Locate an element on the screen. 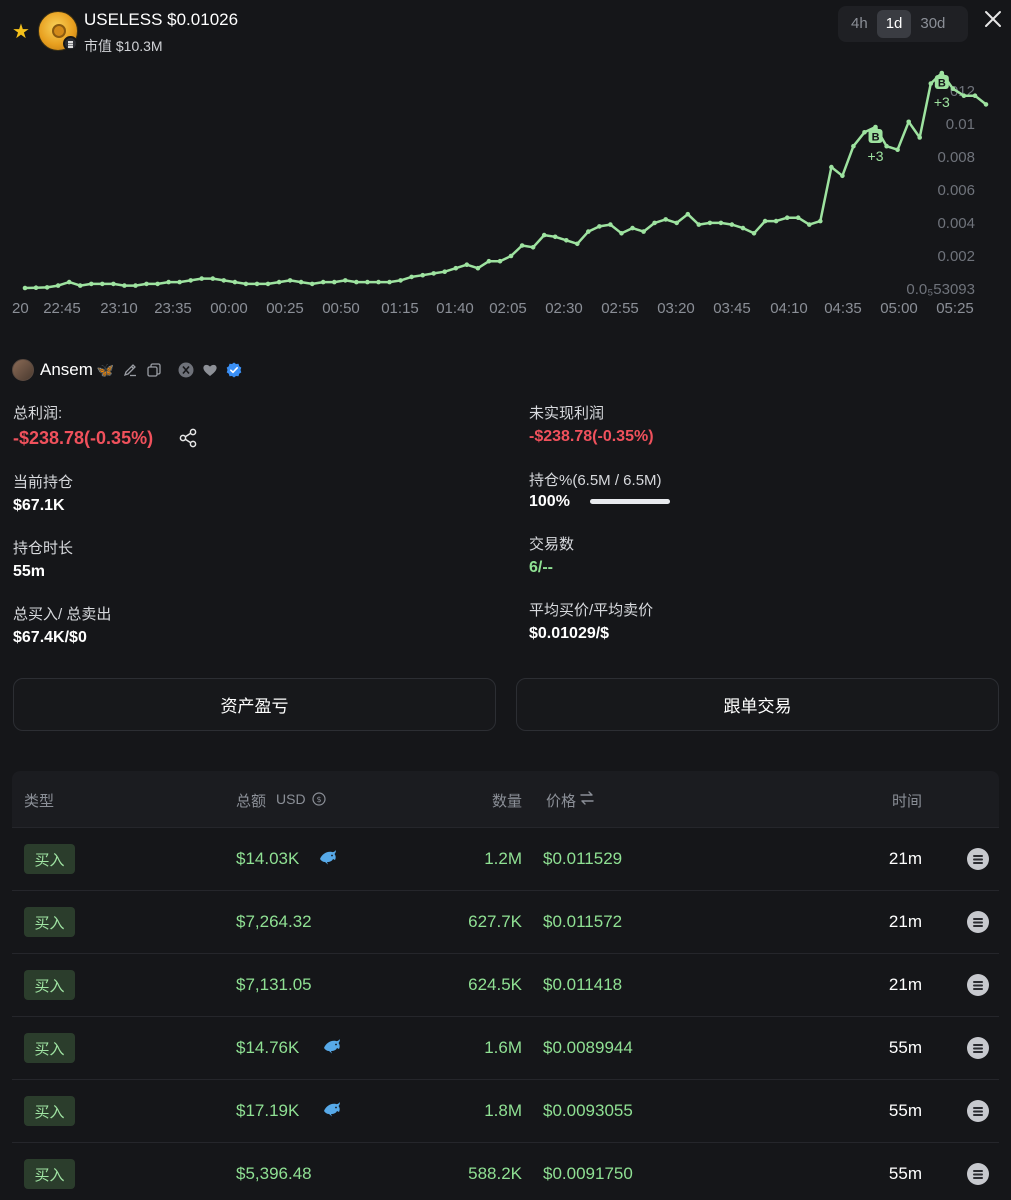 Image resolution: width=1011 pixels, height=1200 pixels. timeframe-4h: 4h is located at coordinates (859, 24).